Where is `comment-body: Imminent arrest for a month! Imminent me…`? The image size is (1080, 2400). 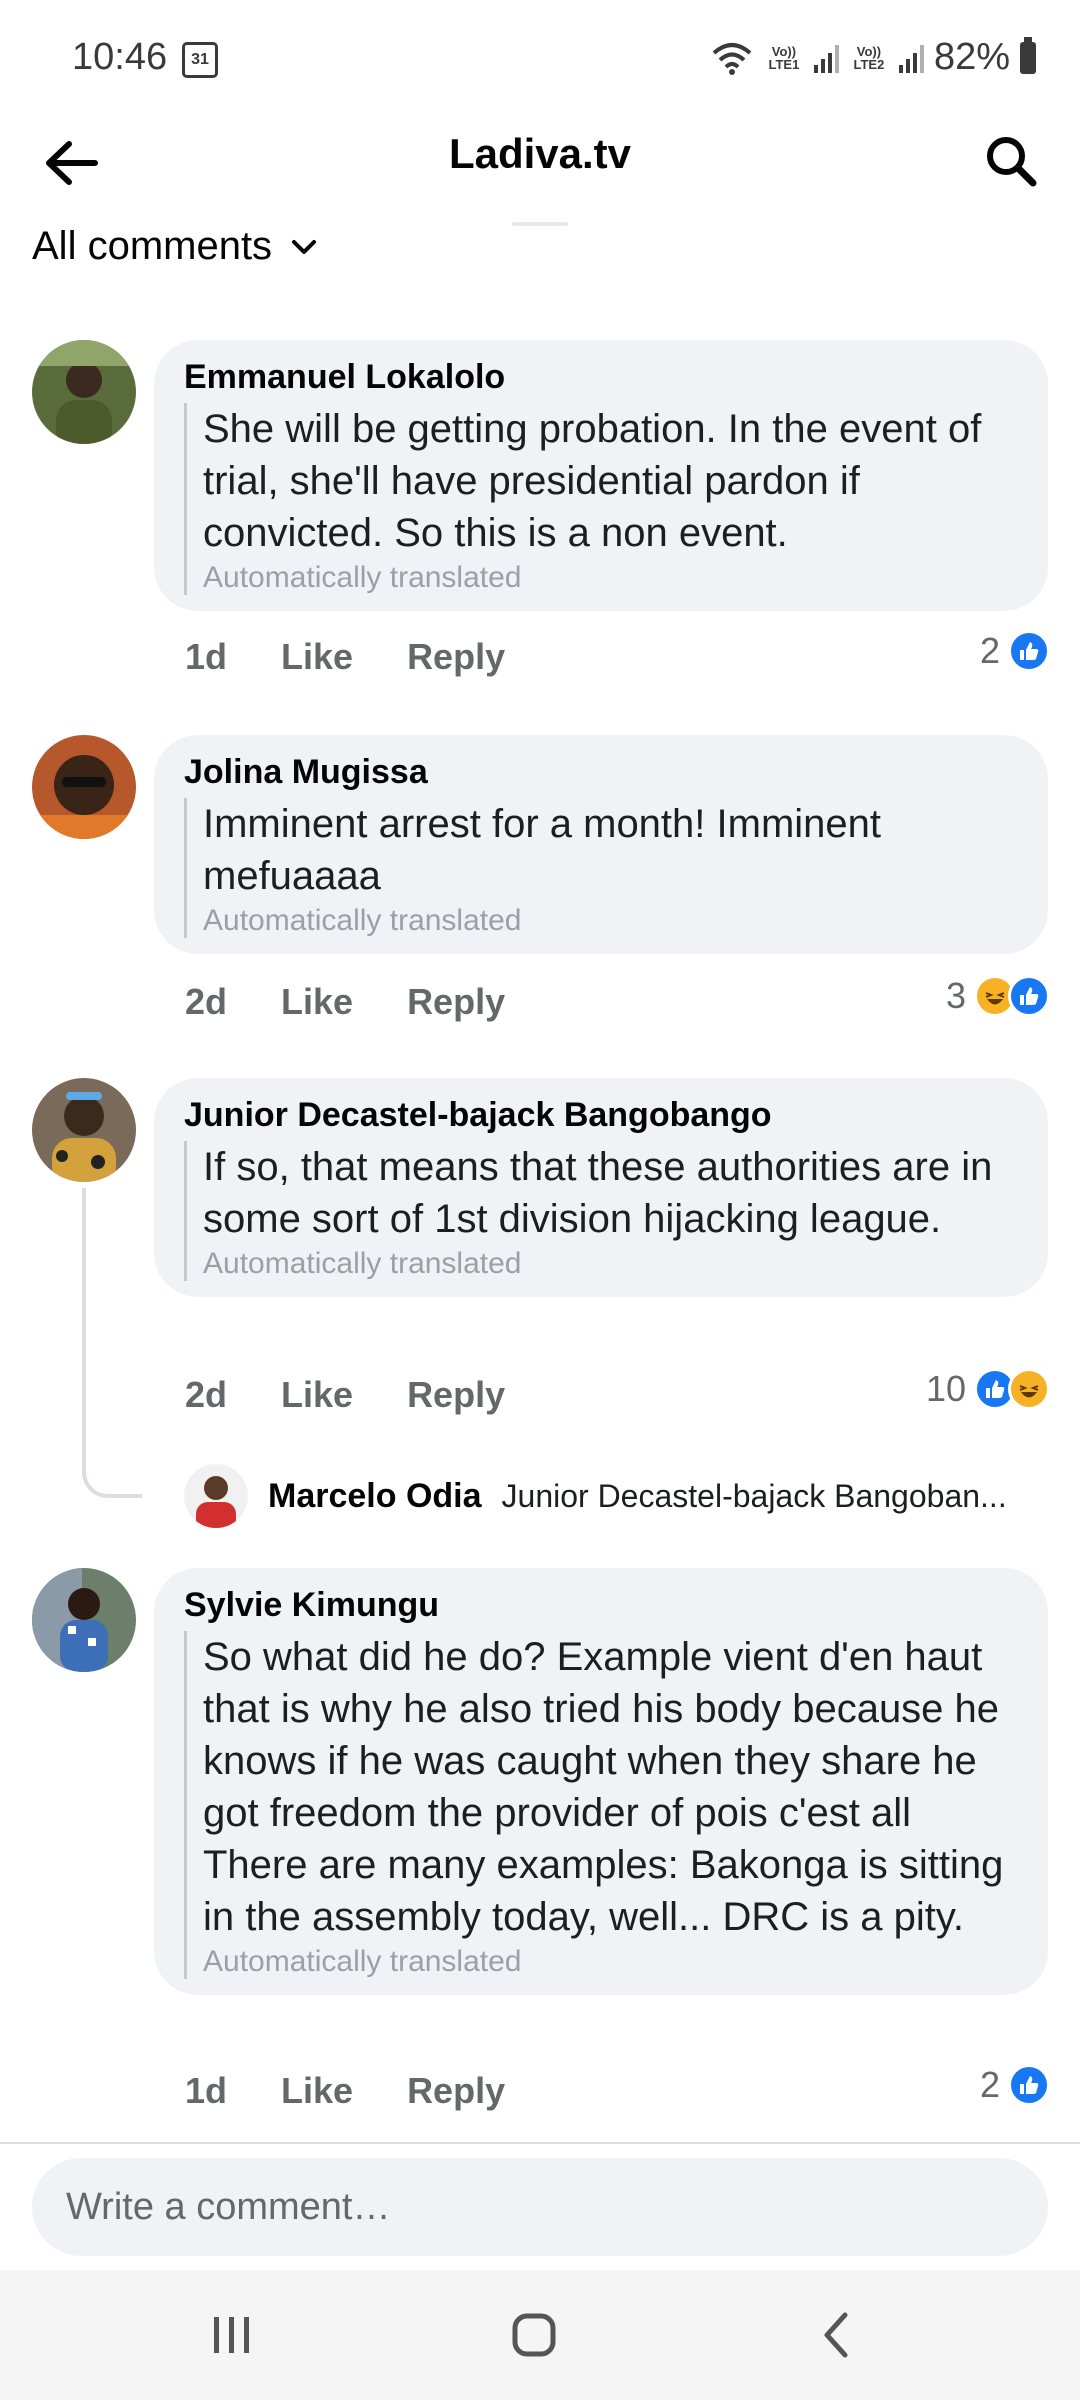
comment-body: Imminent arrest for a month! Imminent me… is located at coordinates (600, 868).